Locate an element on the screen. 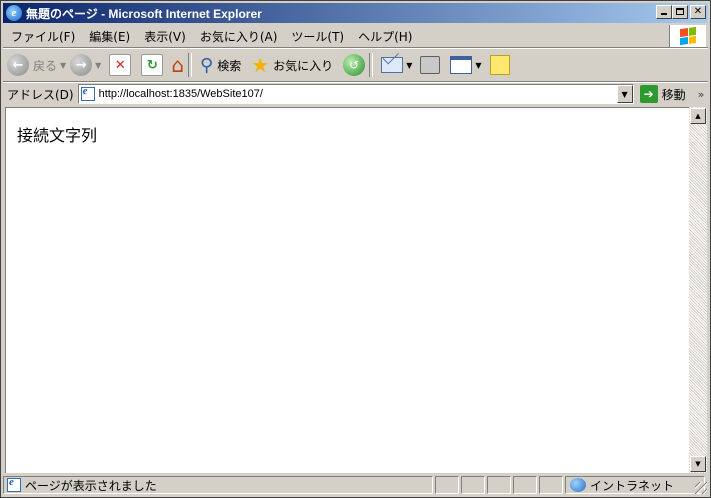 The image size is (711, 498). search-icon: ⚲ is located at coordinates (207, 65).